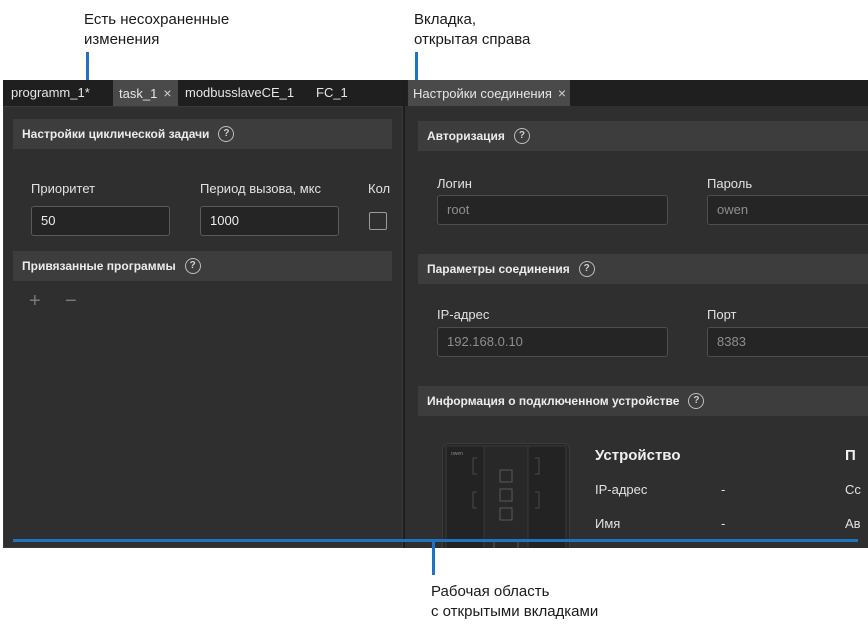 Image resolution: width=868 pixels, height=637 pixels. I want to click on kol-label: Кол, so click(379, 188).